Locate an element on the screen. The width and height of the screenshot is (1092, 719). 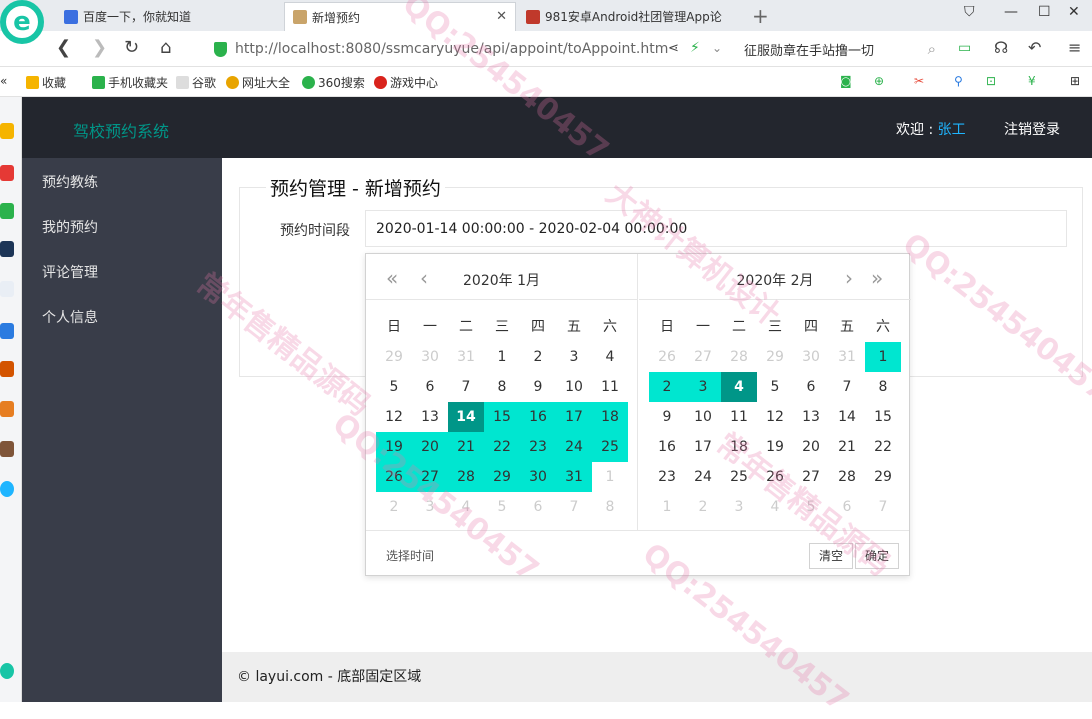
tab-baidu: 百度一下，你就知道 is located at coordinates (168, 16).